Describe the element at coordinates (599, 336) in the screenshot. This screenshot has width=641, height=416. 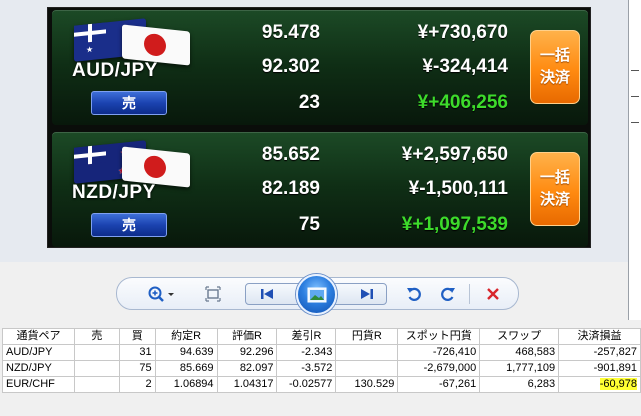
I see `column-header: 決済損益` at that location.